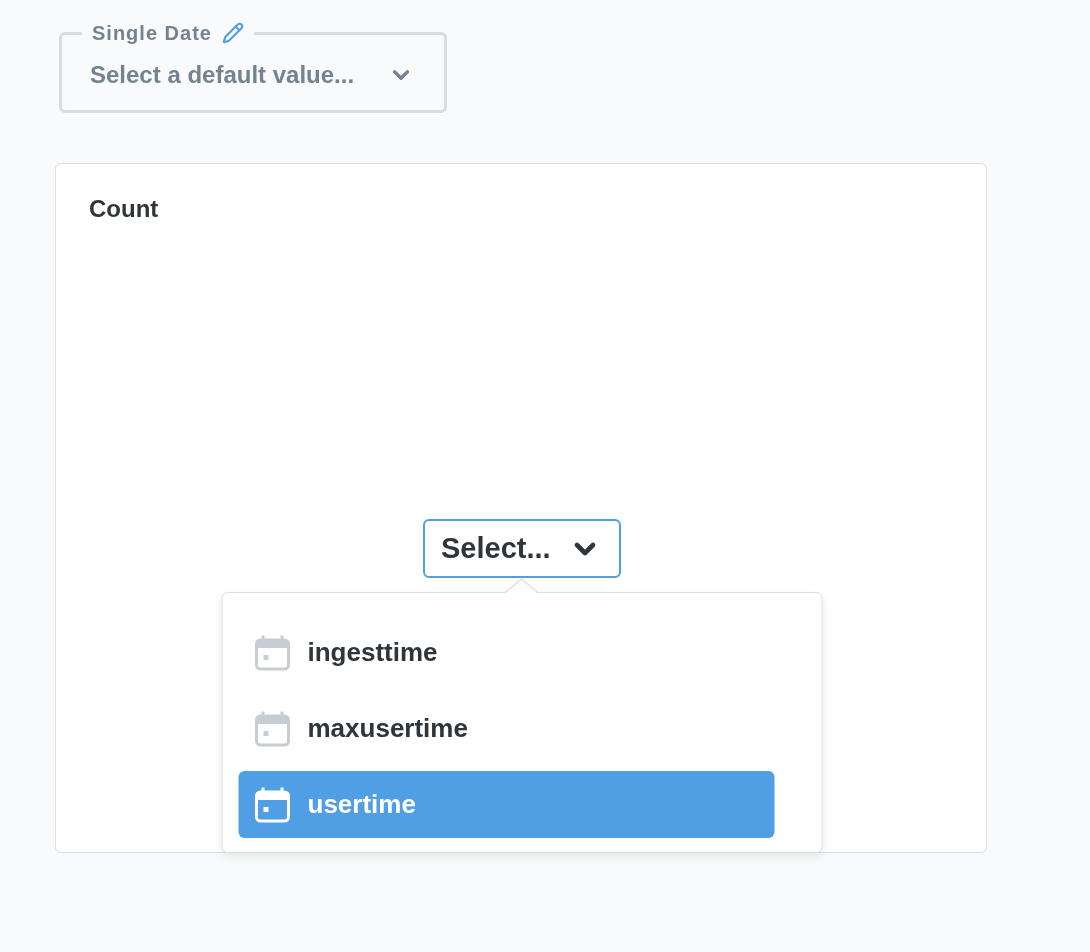 This screenshot has height=952, width=1090. What do you see at coordinates (152, 33) in the screenshot?
I see `filter-label: Single Date` at bounding box center [152, 33].